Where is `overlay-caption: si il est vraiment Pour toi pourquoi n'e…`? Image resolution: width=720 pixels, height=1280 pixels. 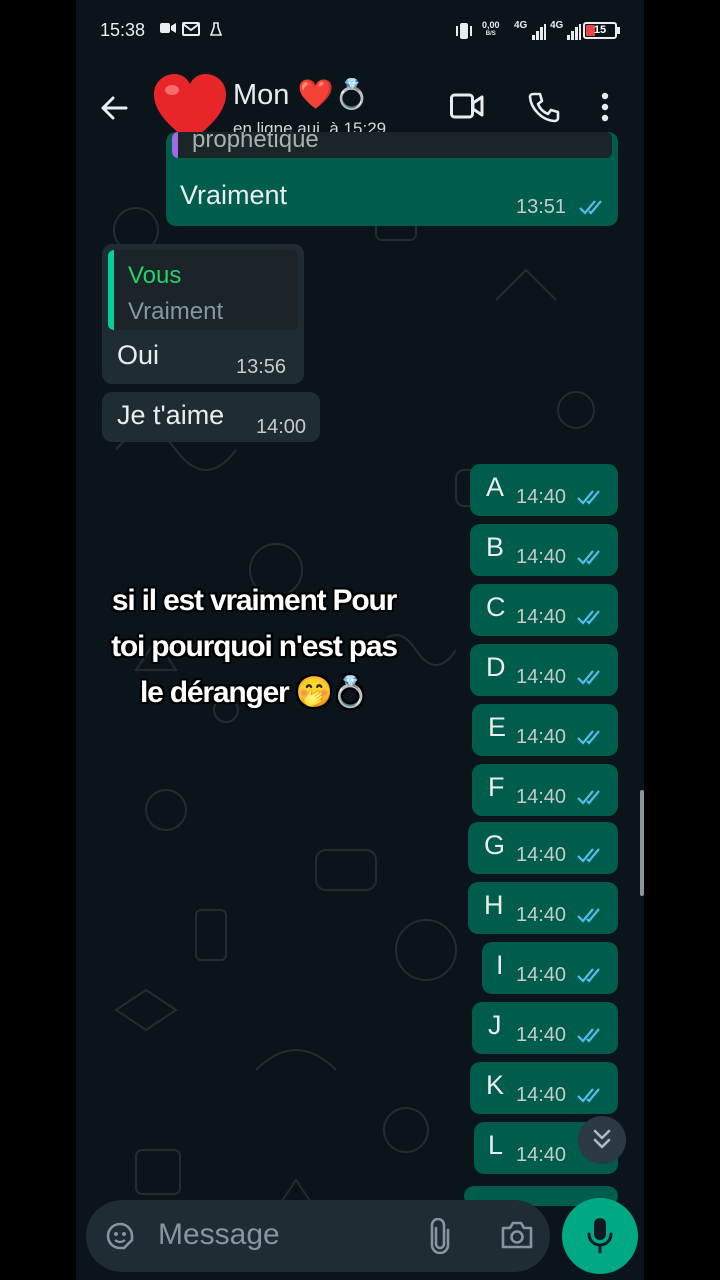
overlay-caption: si il est vraiment Pour toi pourquoi n'e… is located at coordinates (254, 647).